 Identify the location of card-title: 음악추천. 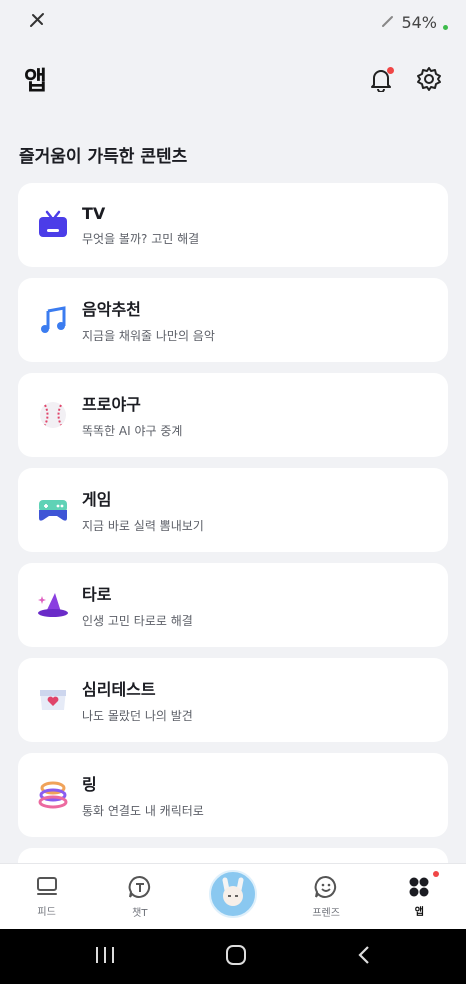
(111, 309).